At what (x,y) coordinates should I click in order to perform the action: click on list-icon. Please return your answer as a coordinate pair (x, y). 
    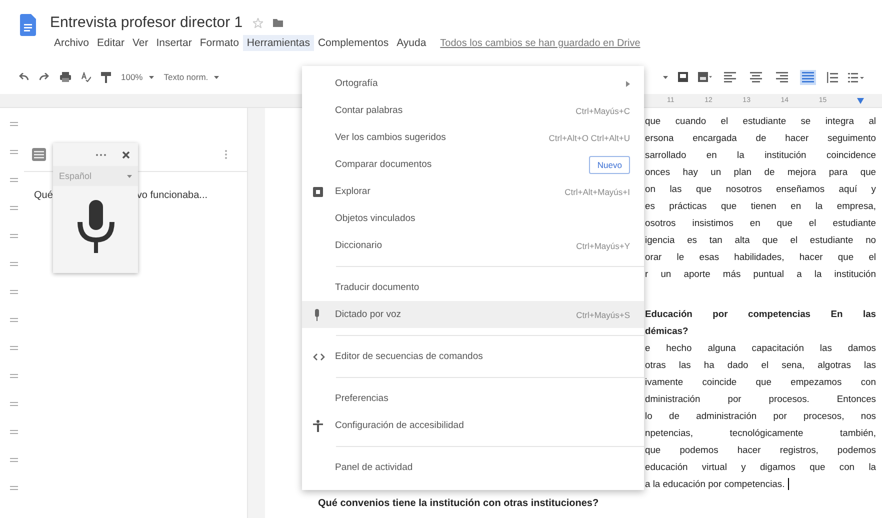
    Looking at the image, I should click on (856, 77).